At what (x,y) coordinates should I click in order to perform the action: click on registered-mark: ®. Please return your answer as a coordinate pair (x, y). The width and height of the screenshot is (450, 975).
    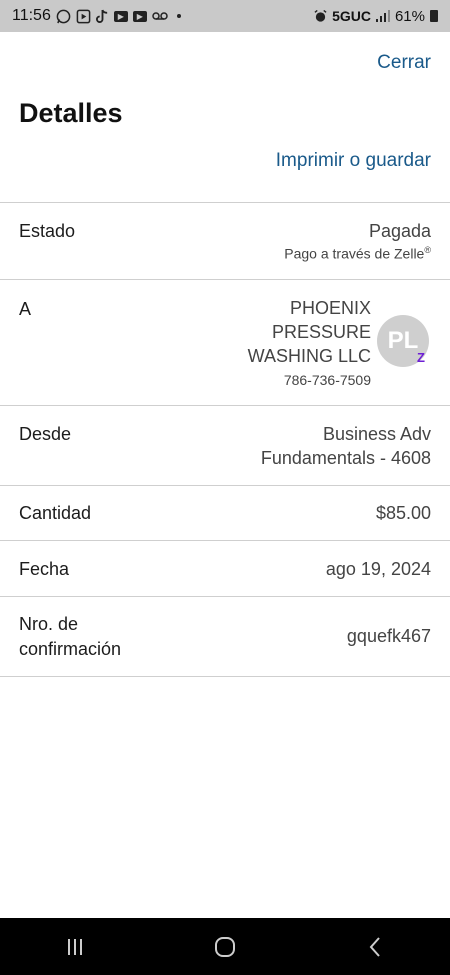
    Looking at the image, I should click on (427, 250).